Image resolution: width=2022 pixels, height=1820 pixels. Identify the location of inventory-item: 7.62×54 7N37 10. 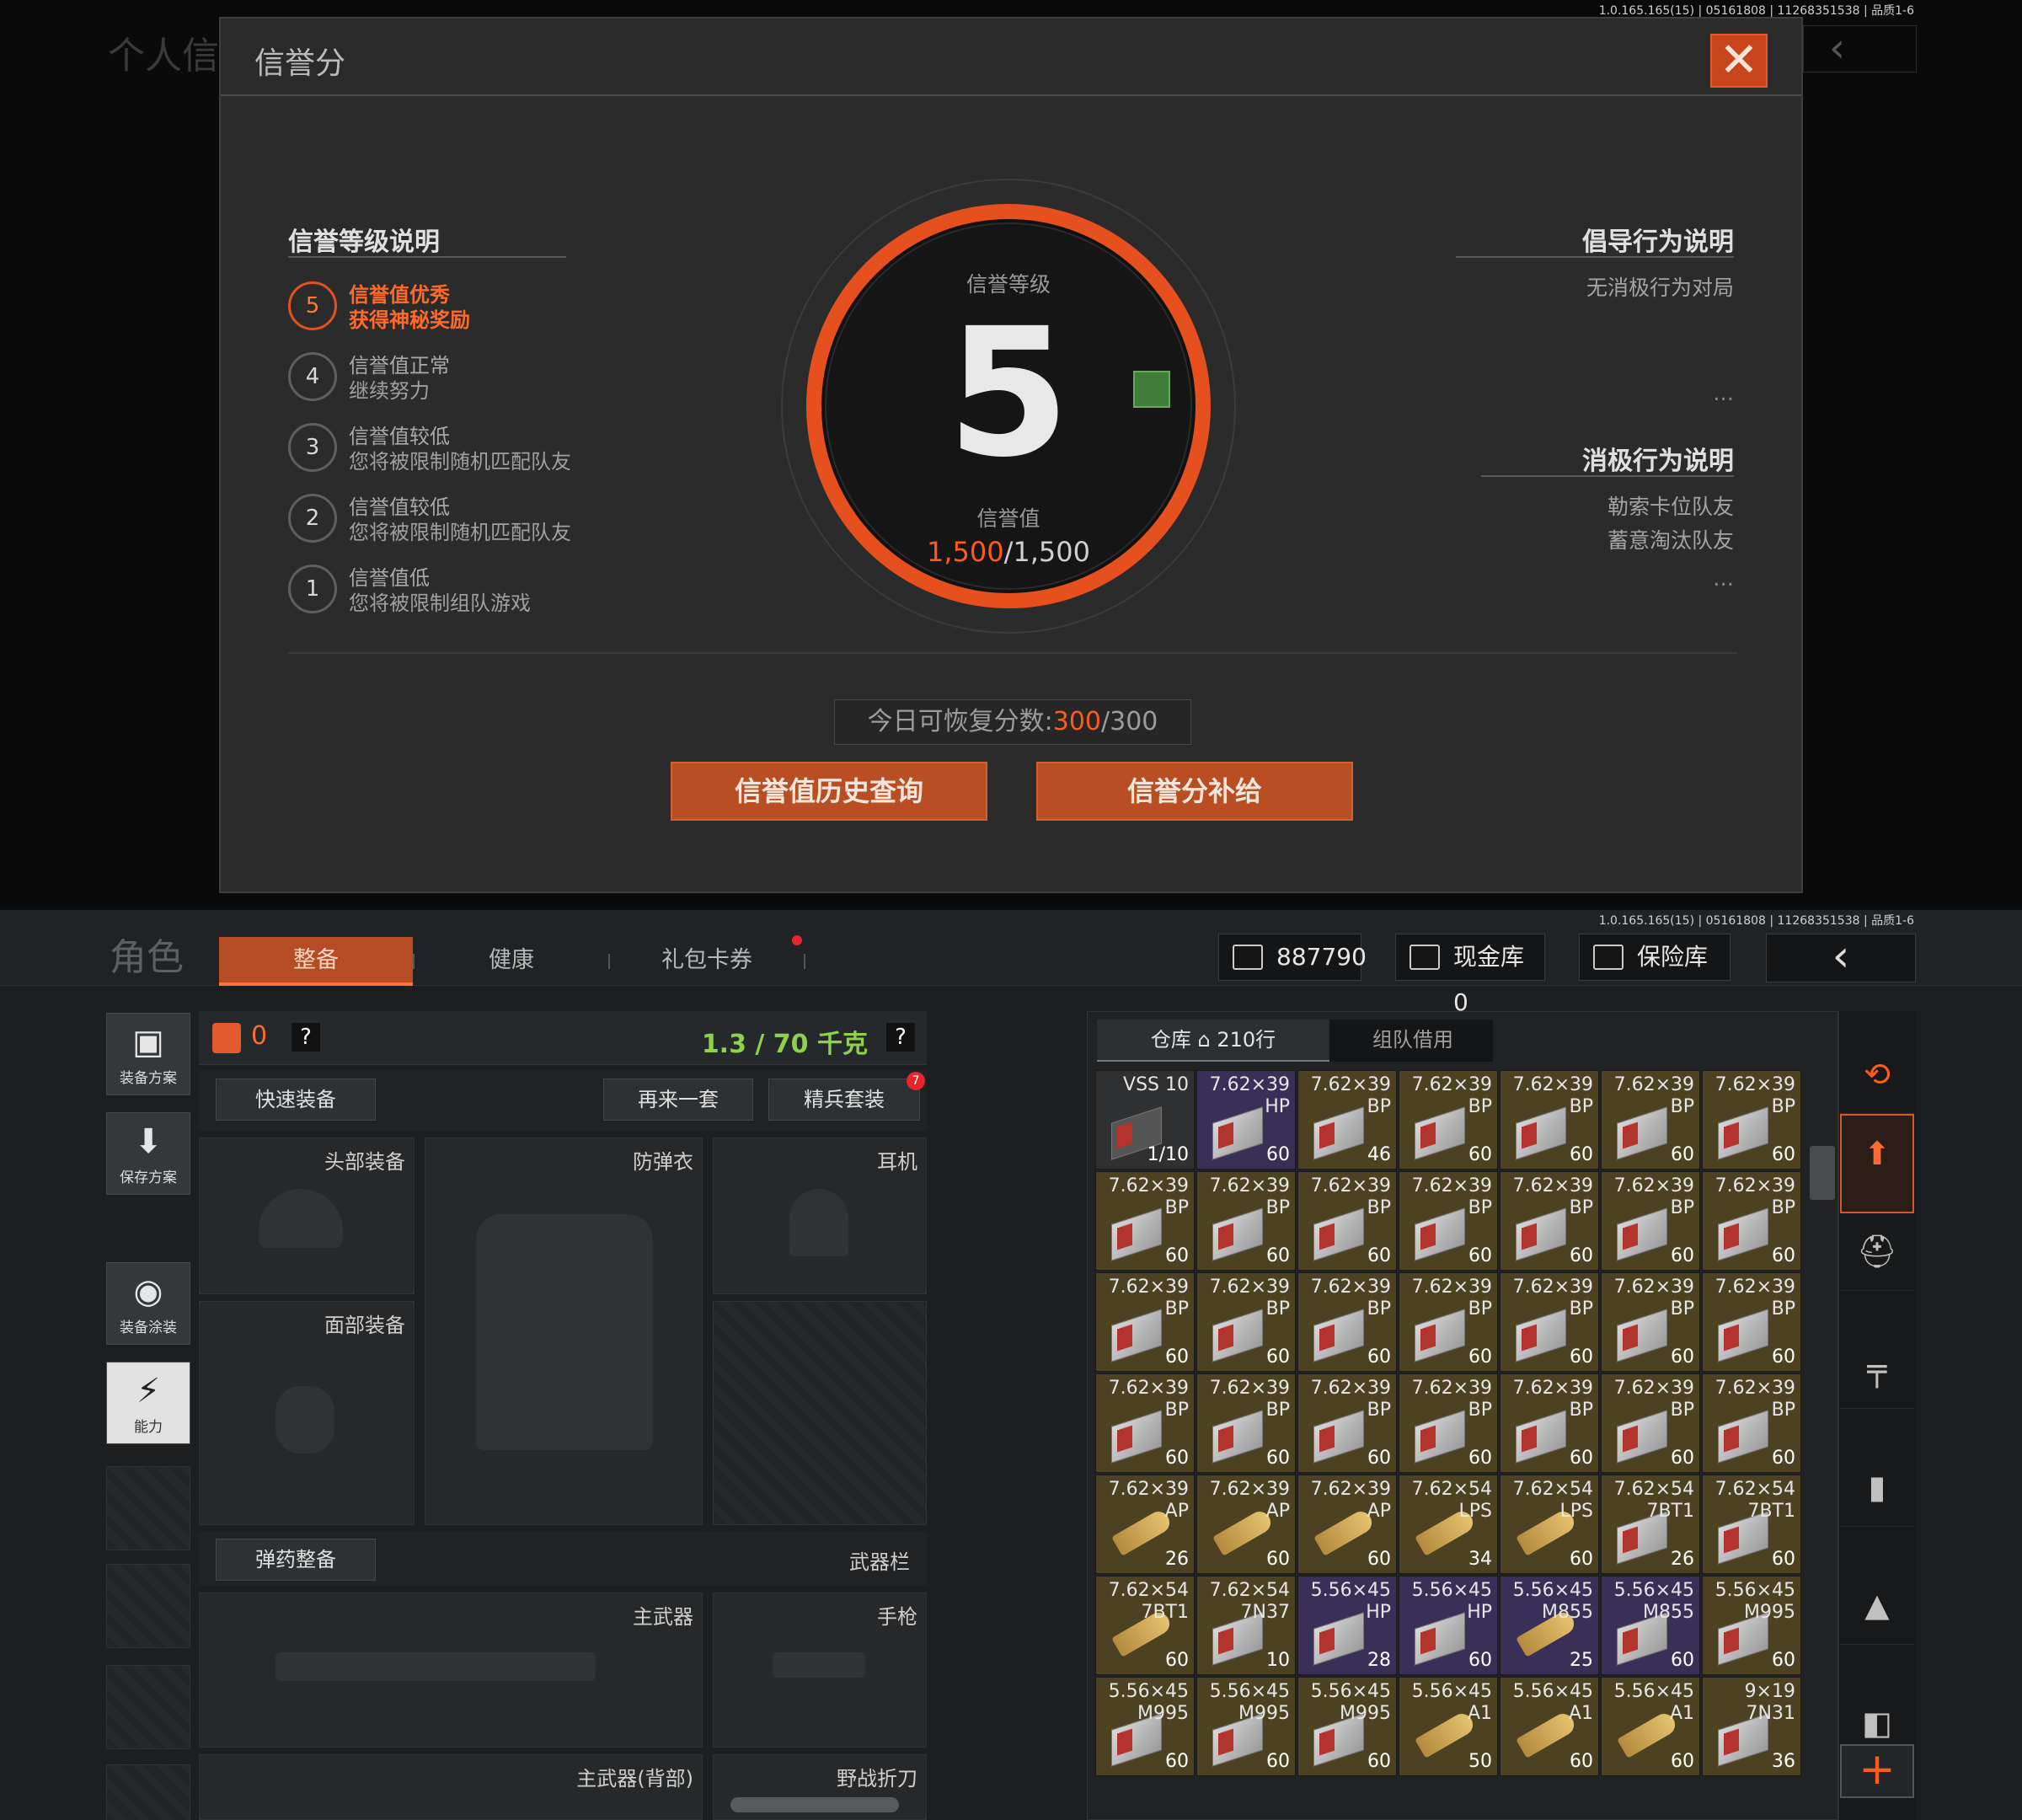
(1246, 1625).